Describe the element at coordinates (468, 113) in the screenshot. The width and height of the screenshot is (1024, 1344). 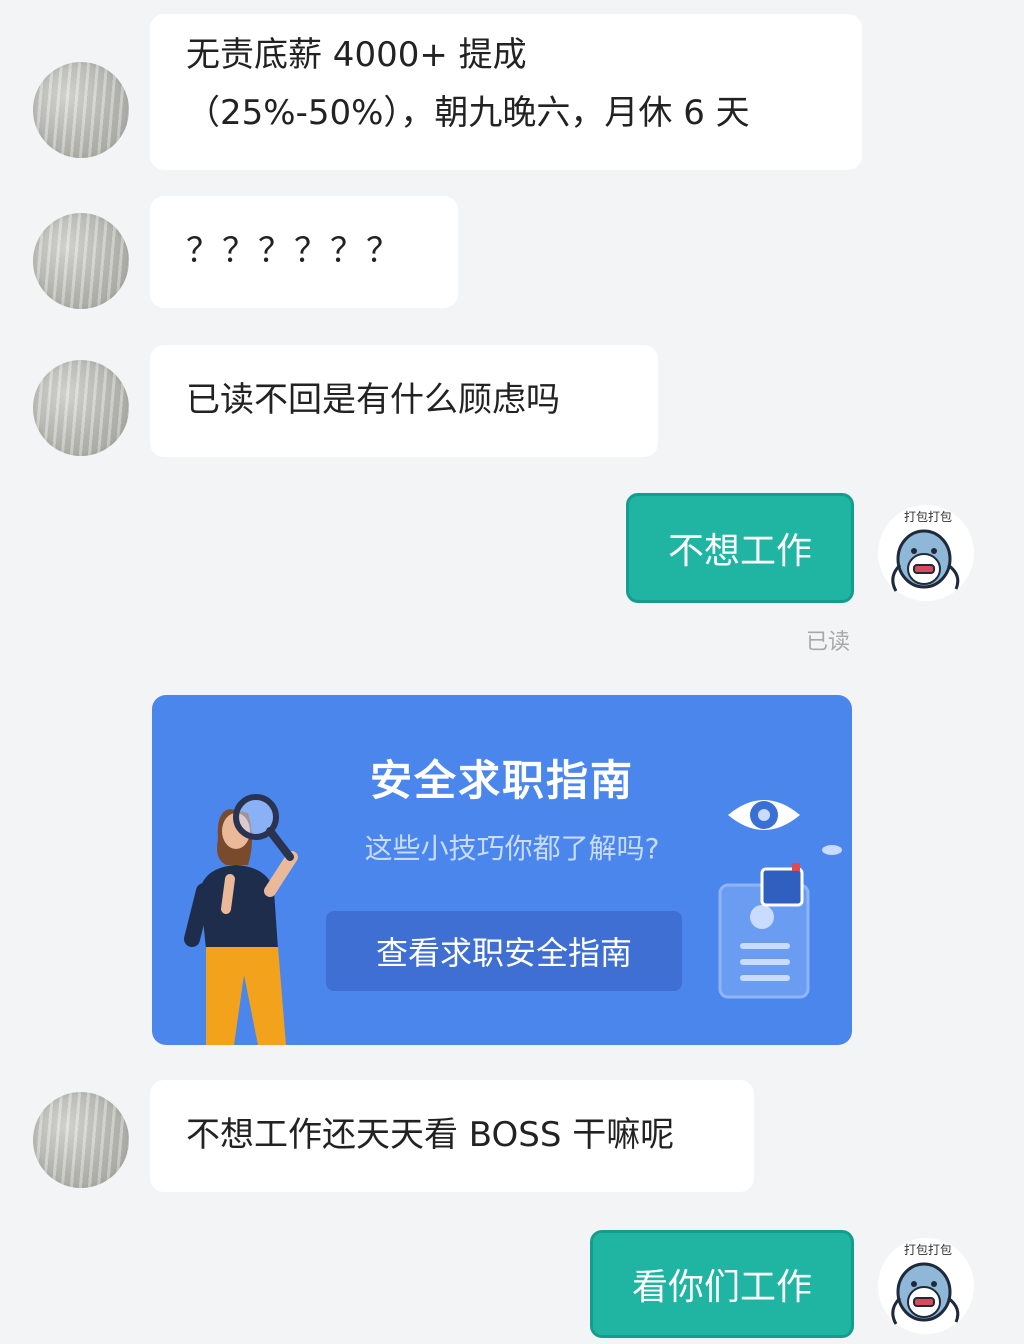
I see `message-text-line: （25%-50%），朝九晚六，月休 6 天` at that location.